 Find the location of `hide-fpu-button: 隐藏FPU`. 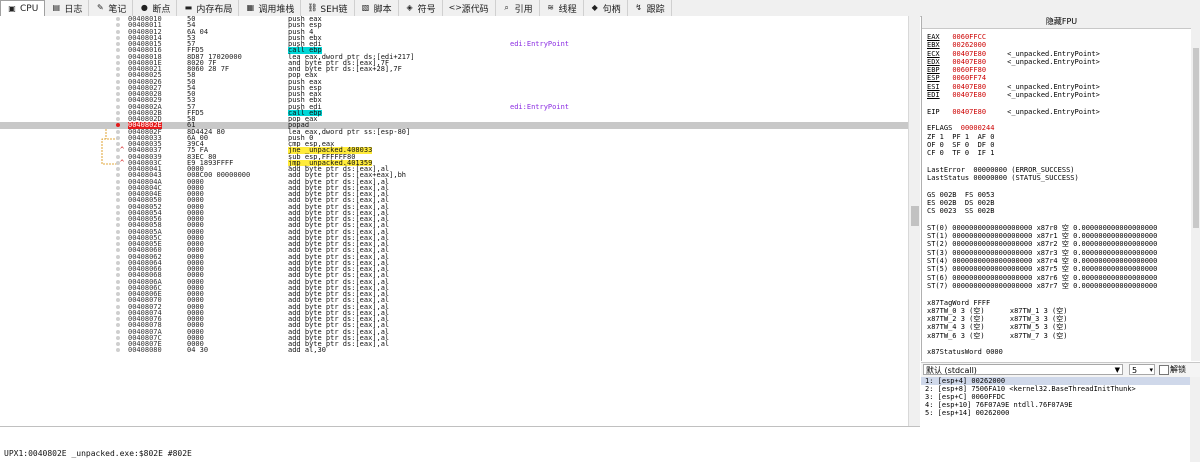

hide-fpu-button: 隐藏FPU is located at coordinates (1061, 22).